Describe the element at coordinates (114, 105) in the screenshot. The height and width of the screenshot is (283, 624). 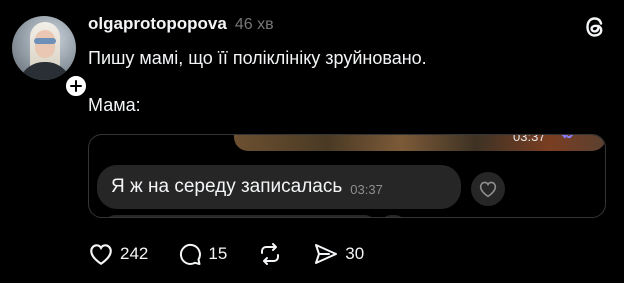
I see `post-text-line-2: Мама:` at that location.